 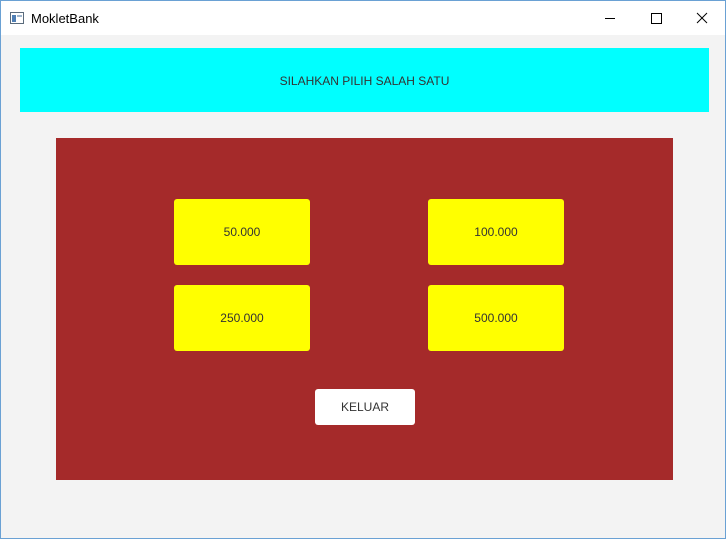 What do you see at coordinates (17, 17) in the screenshot?
I see `app-window-icon` at bounding box center [17, 17].